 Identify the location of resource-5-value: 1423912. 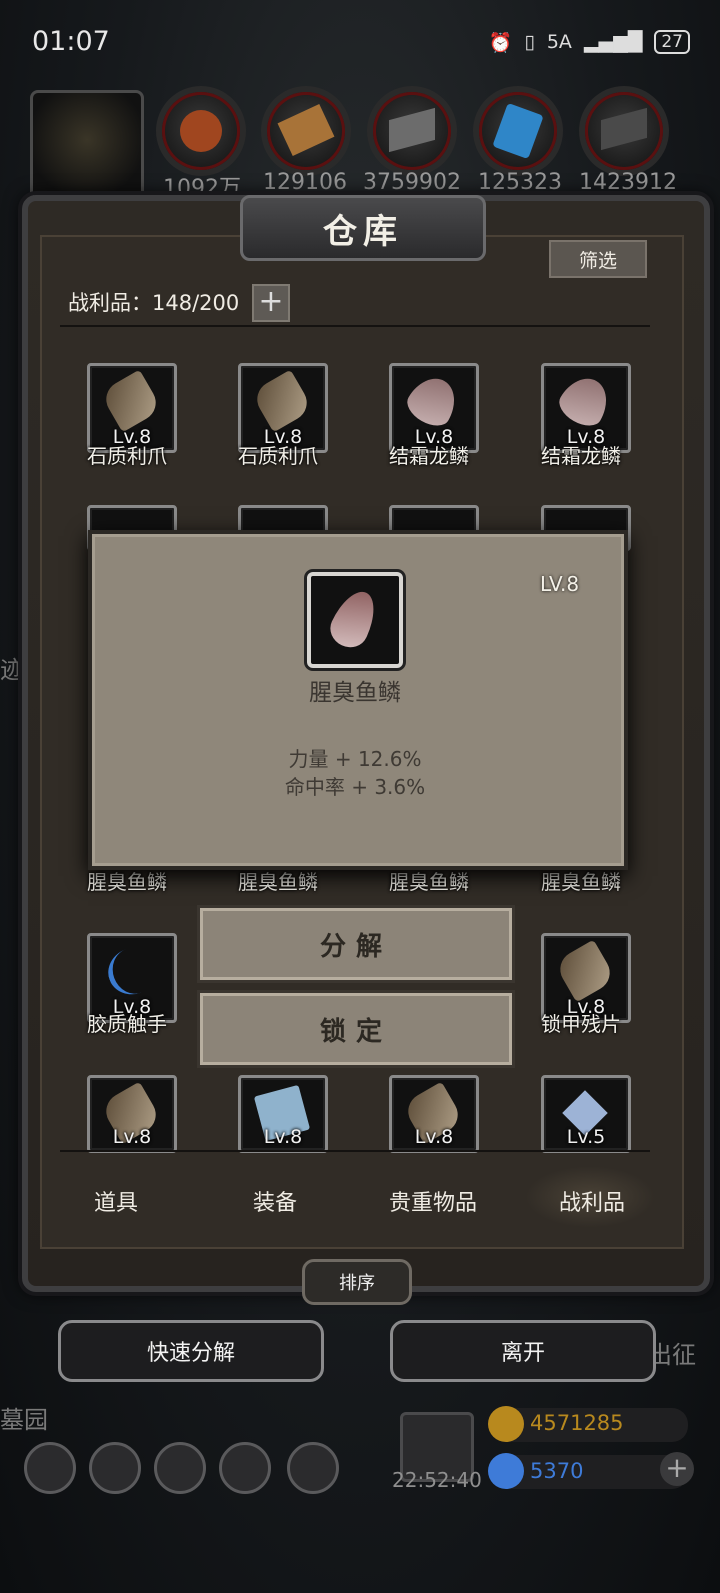
(628, 182).